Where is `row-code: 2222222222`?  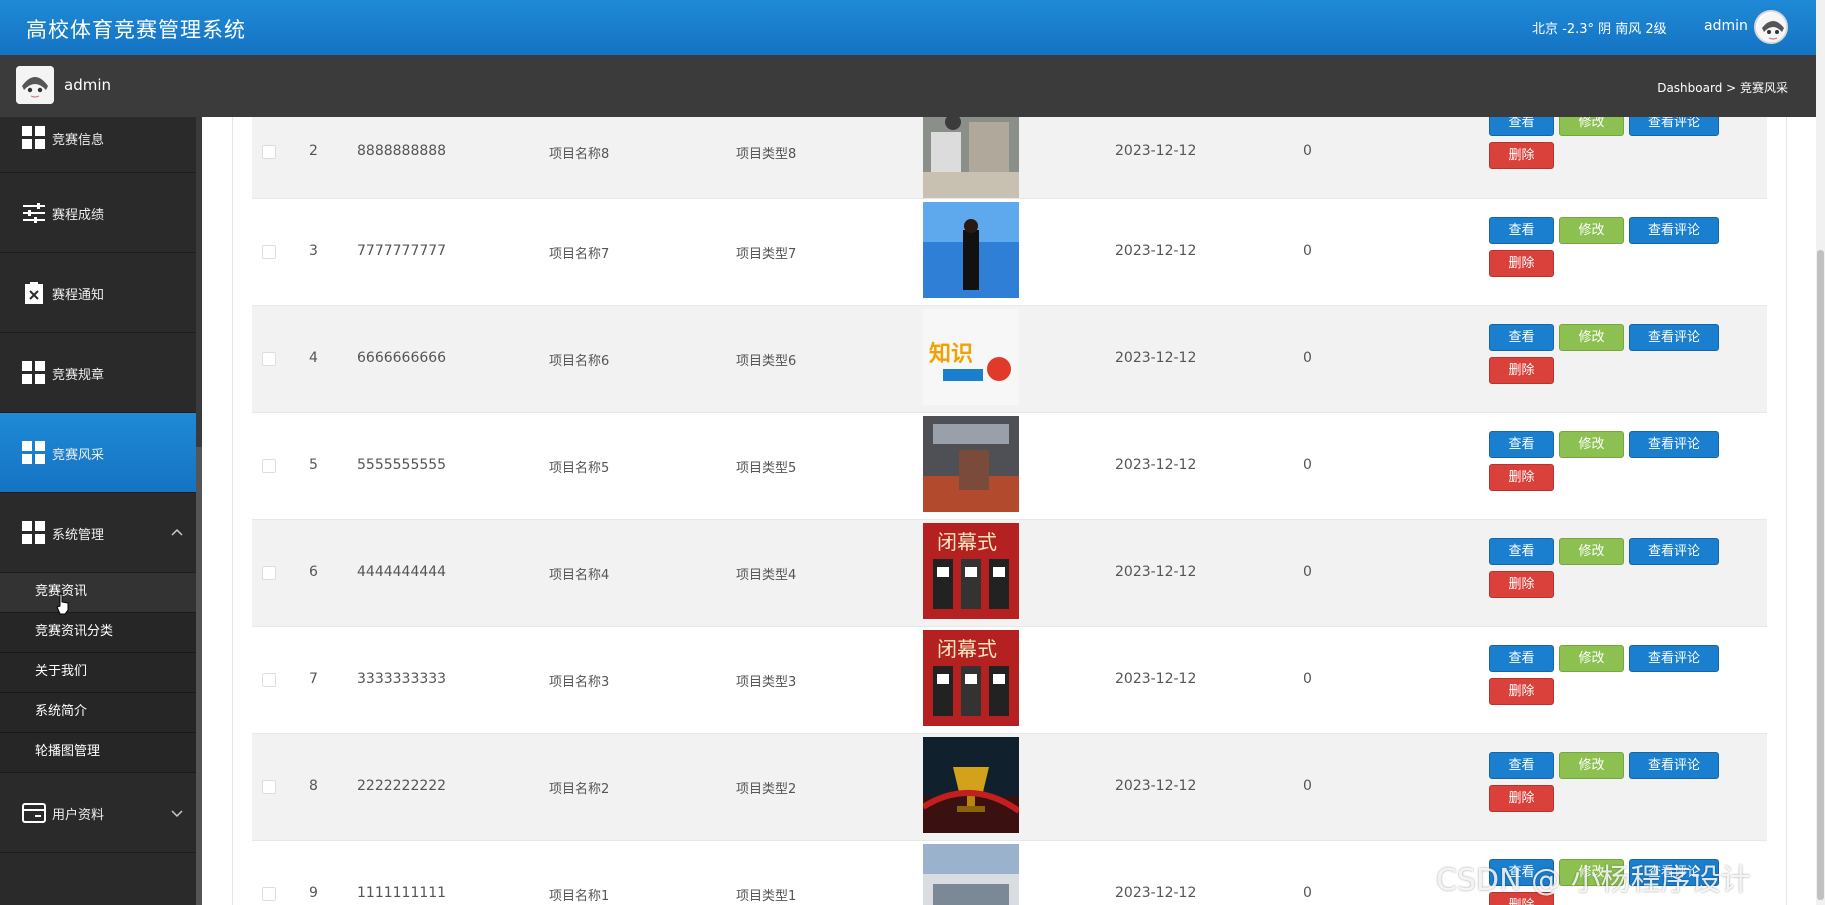
row-code: 2222222222 is located at coordinates (402, 786).